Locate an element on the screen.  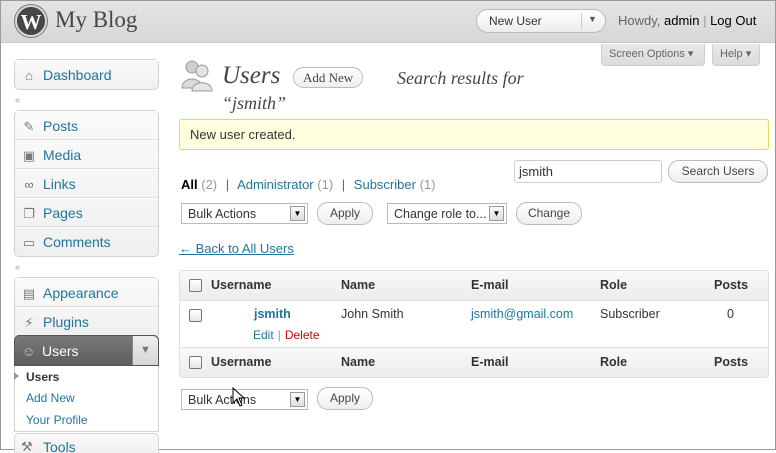
sidebar-item-label: Links is located at coordinates (59, 184).